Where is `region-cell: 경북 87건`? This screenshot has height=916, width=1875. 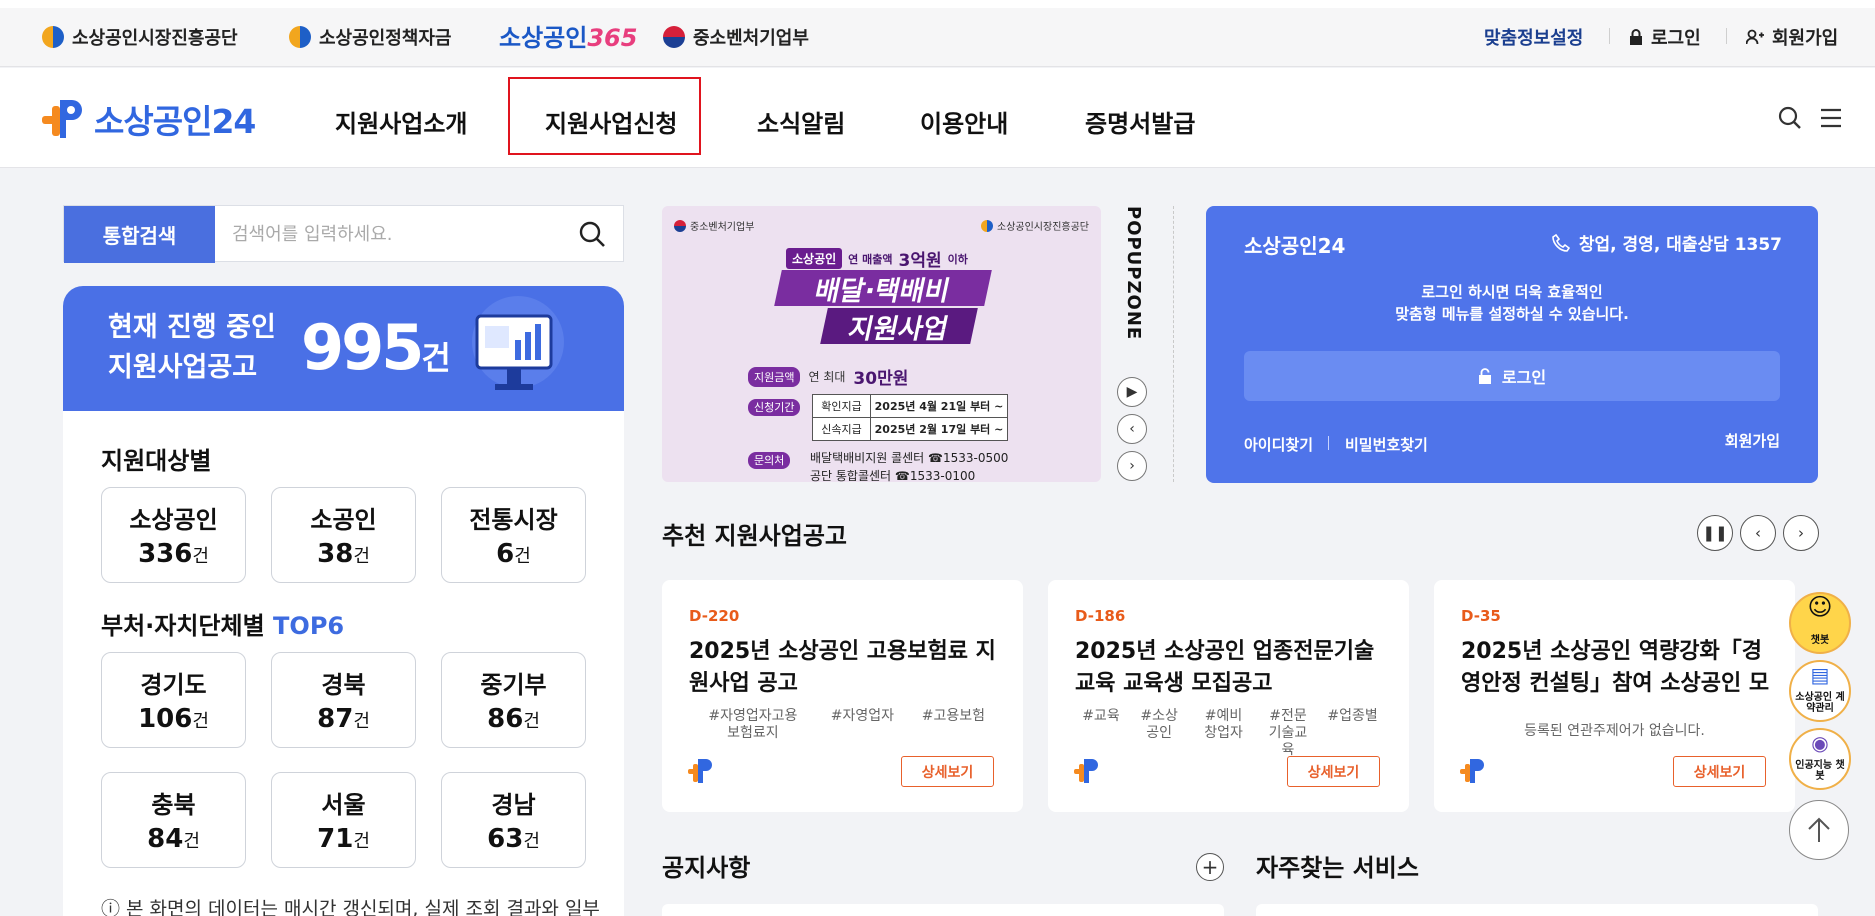
region-cell: 경북 87건 is located at coordinates (343, 700).